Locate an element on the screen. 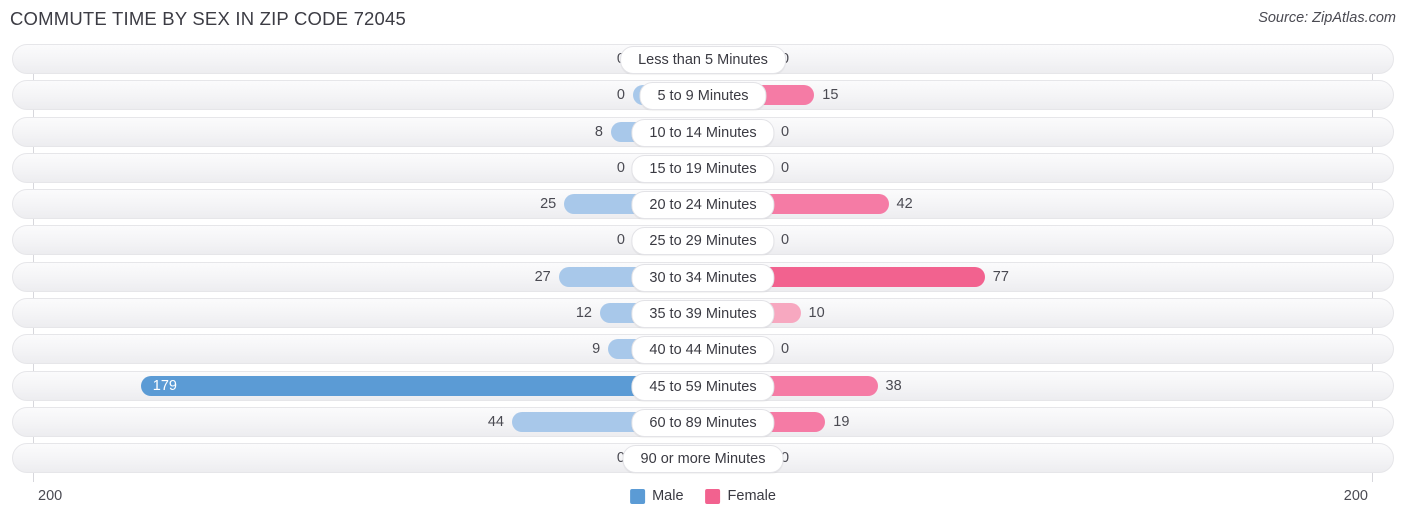  category-label-pill: 30 to 34 Minutes is located at coordinates (703, 277).